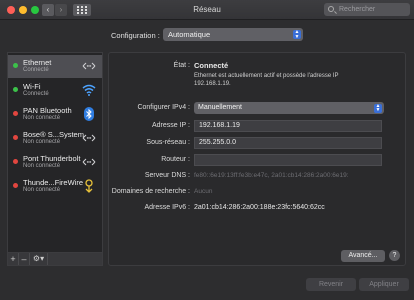 This screenshot has height=300, width=414. What do you see at coordinates (288, 126) in the screenshot?
I see `ip-address-field: 192.168.1.19` at bounding box center [288, 126].